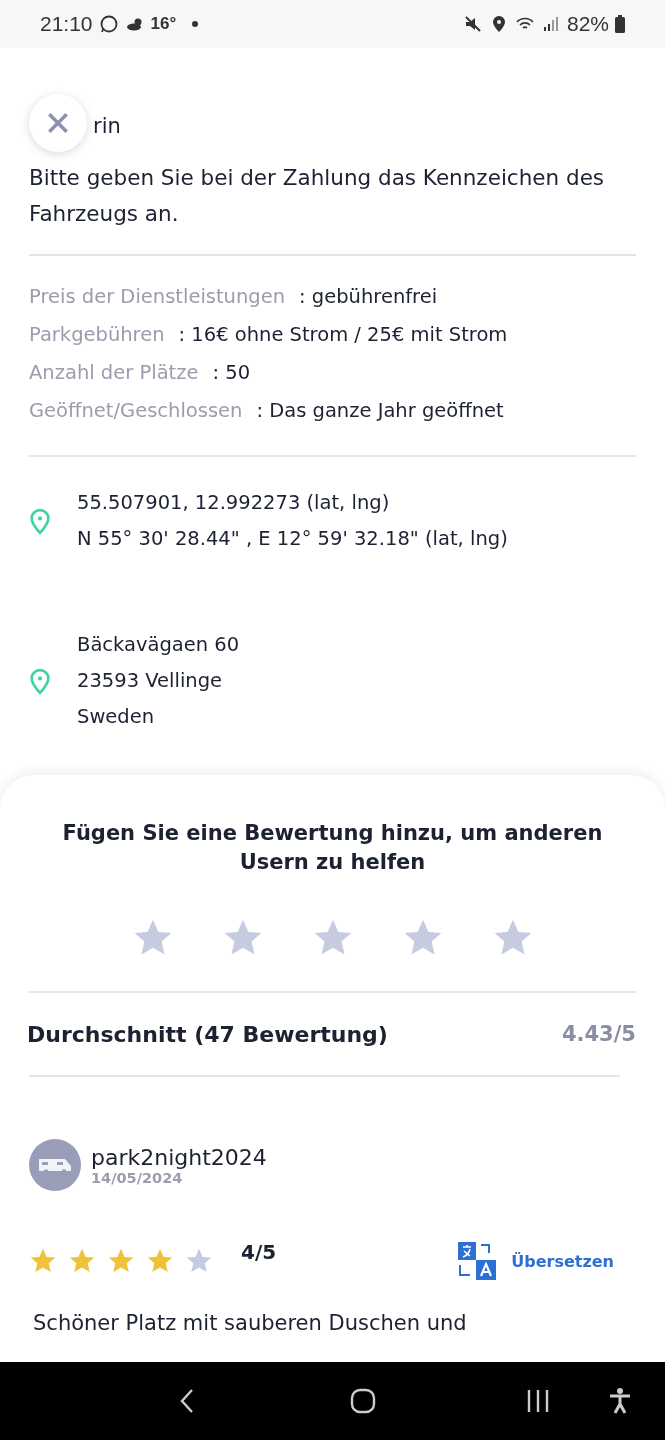 The width and height of the screenshot is (665, 1440). Describe the element at coordinates (114, 373) in the screenshot. I see `info-label: Anzahl der Plätze` at that location.